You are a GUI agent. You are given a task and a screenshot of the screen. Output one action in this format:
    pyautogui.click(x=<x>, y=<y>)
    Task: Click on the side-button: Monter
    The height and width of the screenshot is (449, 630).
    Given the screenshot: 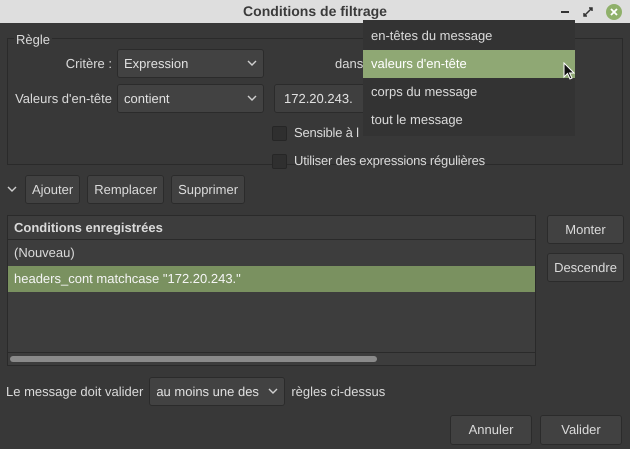 What is the action you would take?
    pyautogui.click(x=585, y=229)
    